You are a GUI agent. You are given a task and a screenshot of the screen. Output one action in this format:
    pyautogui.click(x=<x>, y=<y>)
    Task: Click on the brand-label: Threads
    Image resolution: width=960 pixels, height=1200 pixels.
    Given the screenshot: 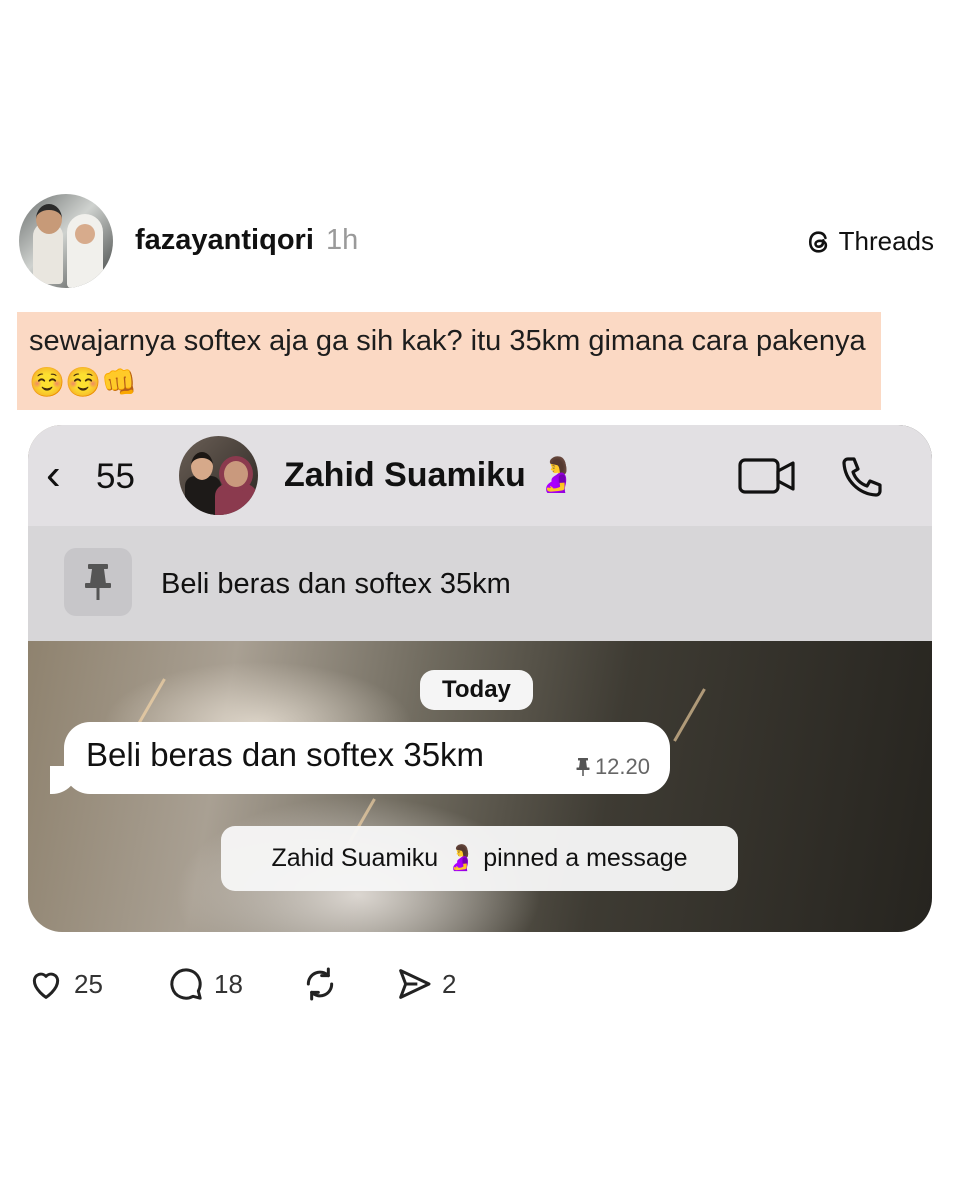 What is the action you would take?
    pyautogui.click(x=886, y=241)
    